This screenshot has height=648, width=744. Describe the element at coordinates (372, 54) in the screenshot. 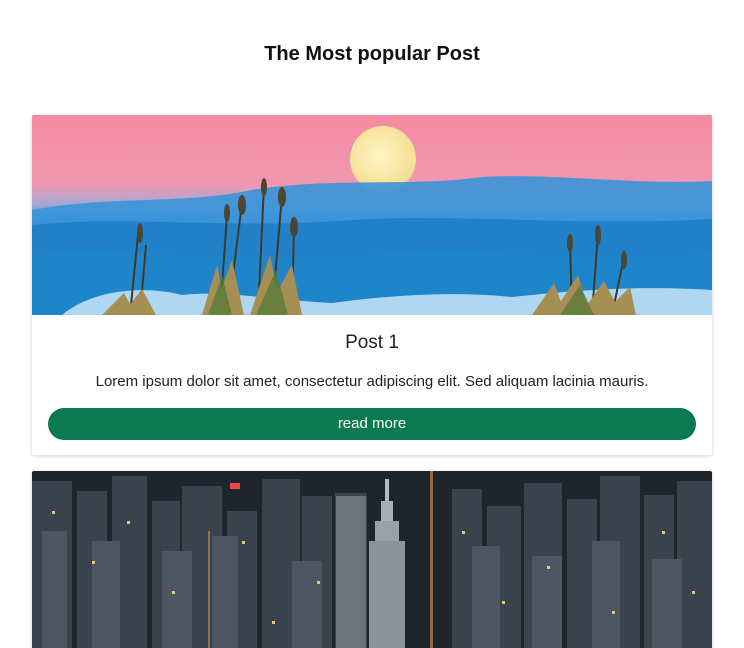

I see `page-title: The Most popular Post` at that location.